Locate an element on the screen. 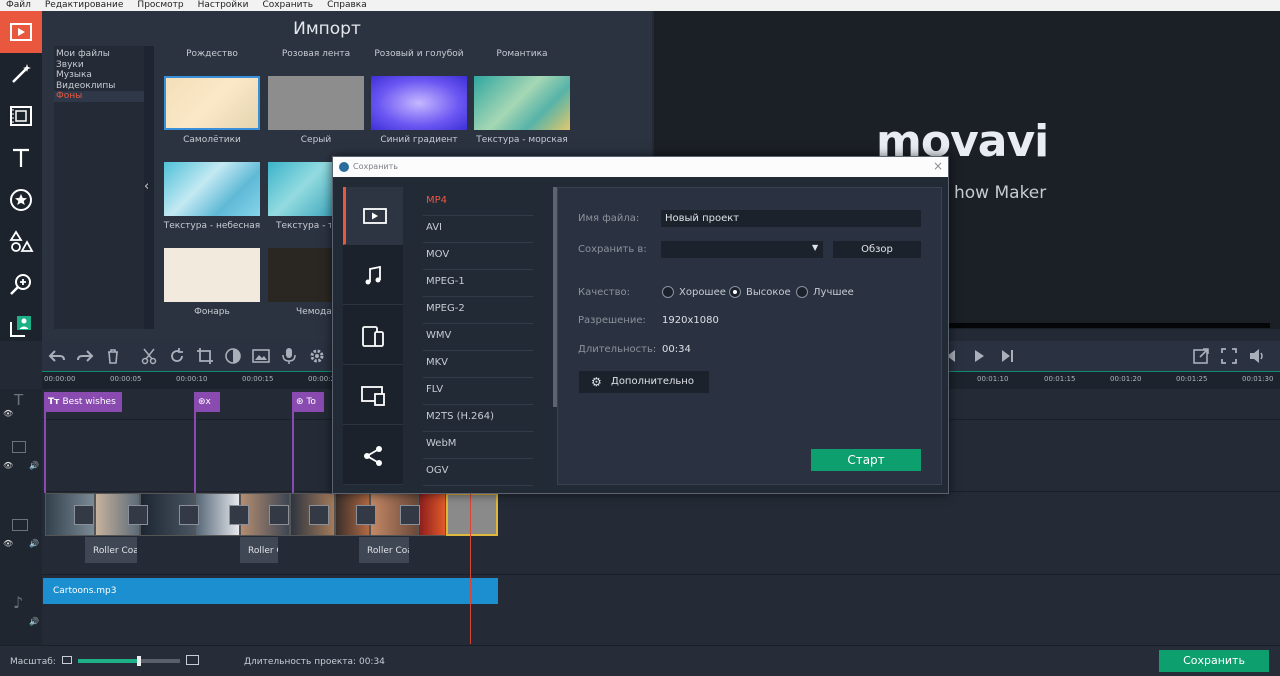  settings-button is located at coordinates (317, 356).